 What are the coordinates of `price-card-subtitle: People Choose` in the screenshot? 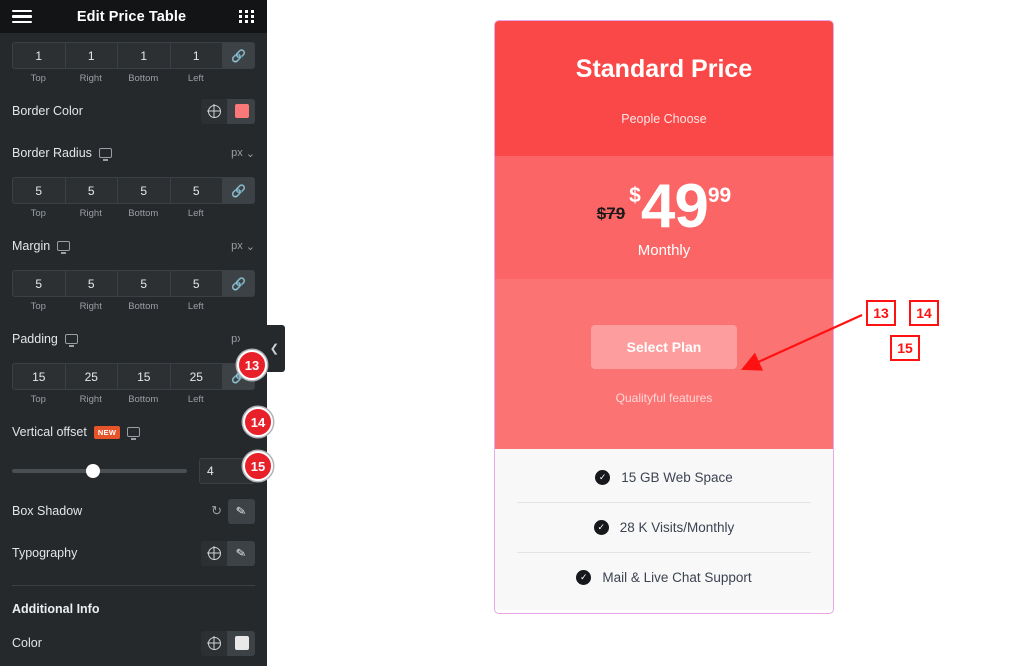 It's located at (664, 119).